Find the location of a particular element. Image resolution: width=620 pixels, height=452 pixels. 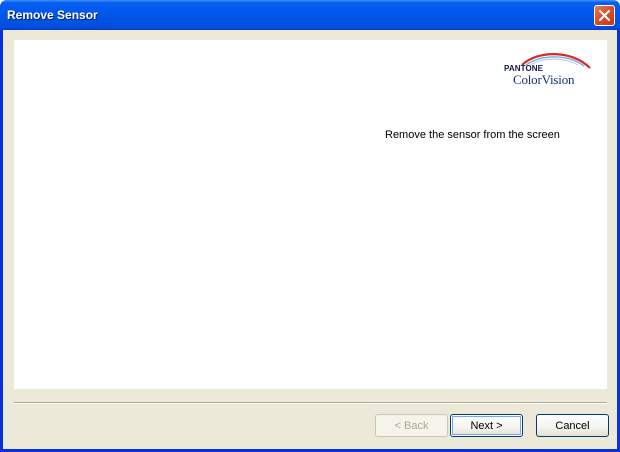

separator is located at coordinates (310, 403).